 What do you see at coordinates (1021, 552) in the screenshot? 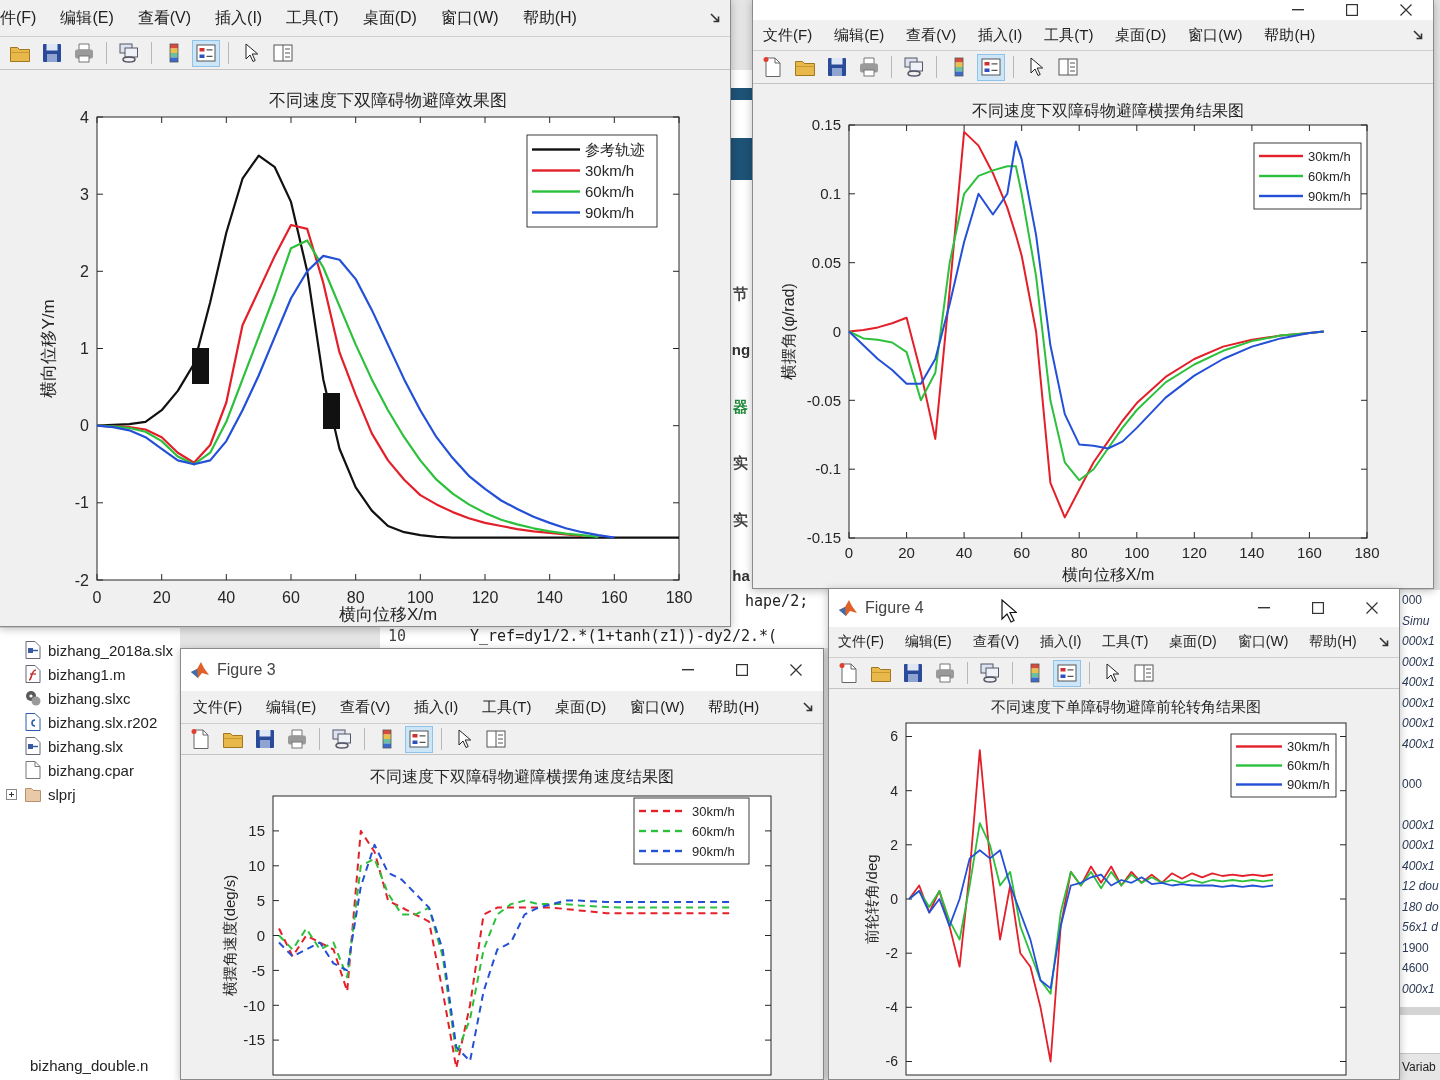
I see `tick-label: 60` at bounding box center [1021, 552].